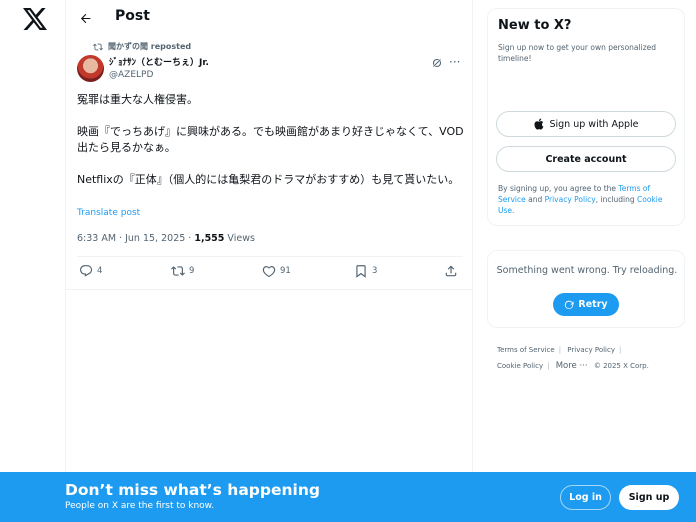 This screenshot has height=522, width=696. I want to click on signup-title: New to X?, so click(535, 25).